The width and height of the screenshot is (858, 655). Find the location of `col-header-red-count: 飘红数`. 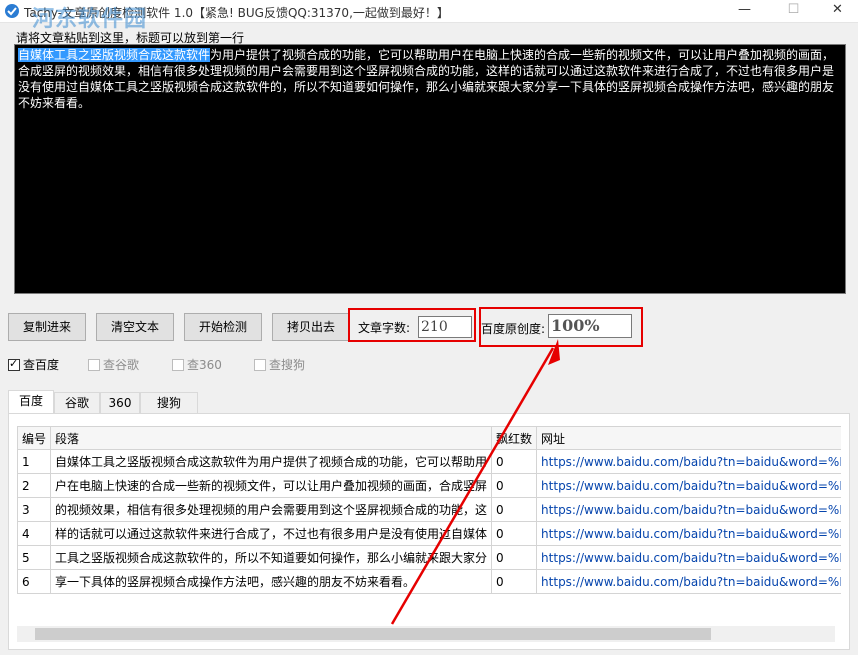

col-header-red-count: 飘红数 is located at coordinates (514, 438).